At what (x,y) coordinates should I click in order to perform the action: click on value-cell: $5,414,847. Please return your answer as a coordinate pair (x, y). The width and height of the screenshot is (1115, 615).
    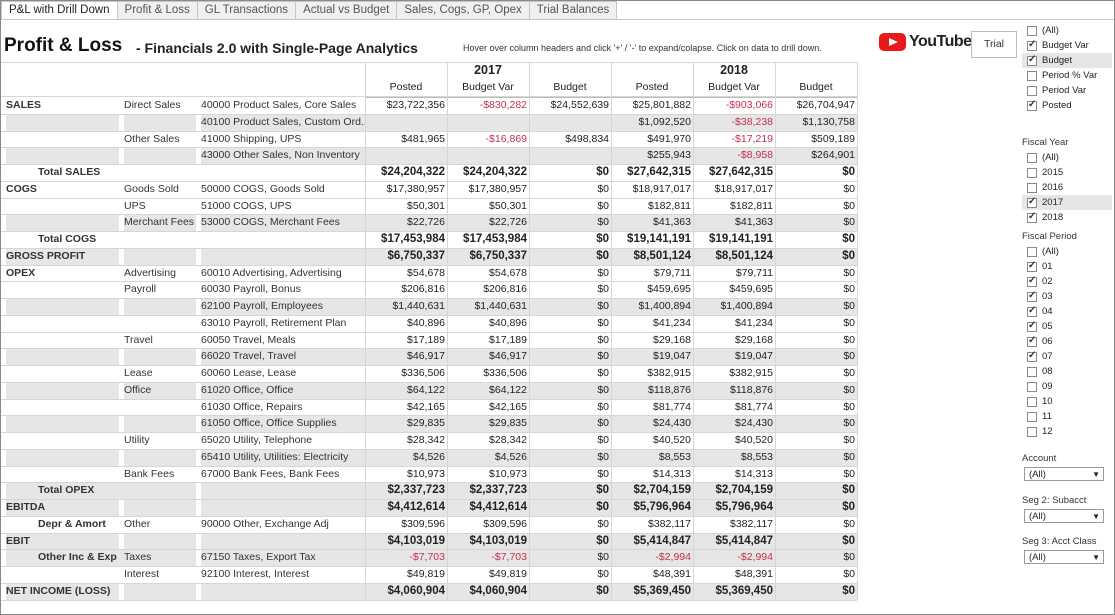
    Looking at the image, I should click on (734, 541).